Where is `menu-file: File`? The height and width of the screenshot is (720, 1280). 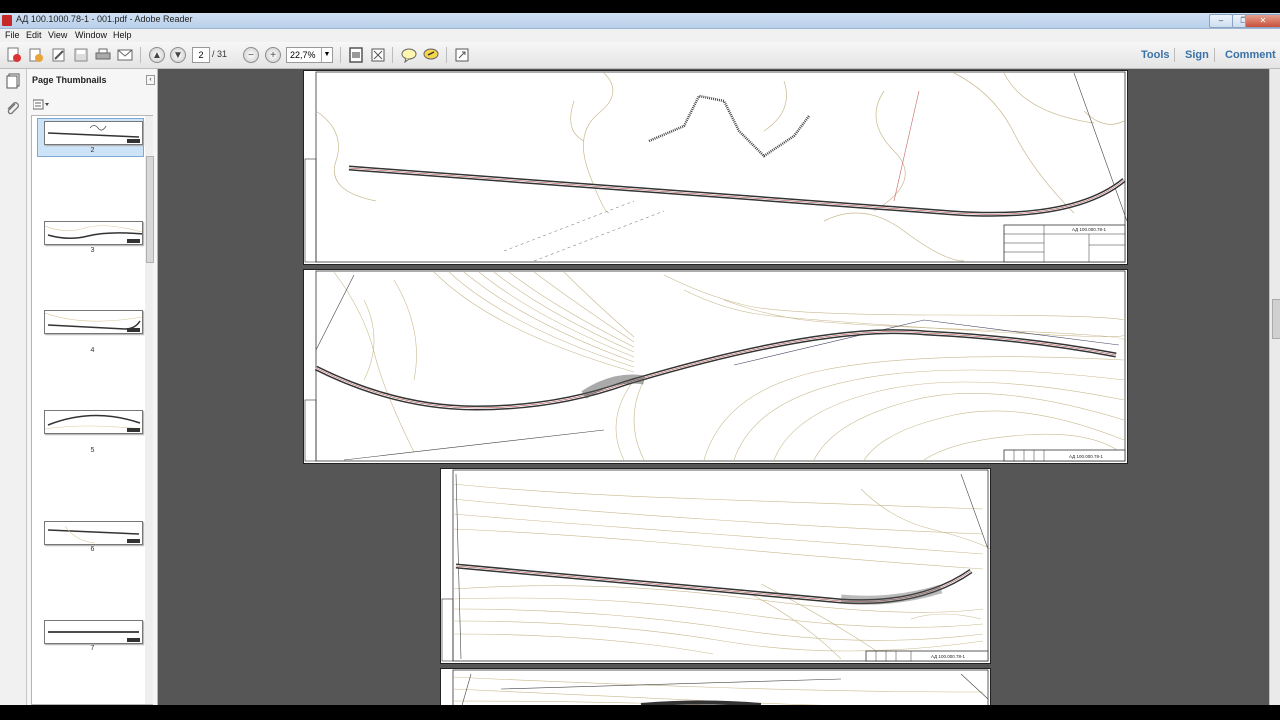
menu-file: File is located at coordinates (12, 35).